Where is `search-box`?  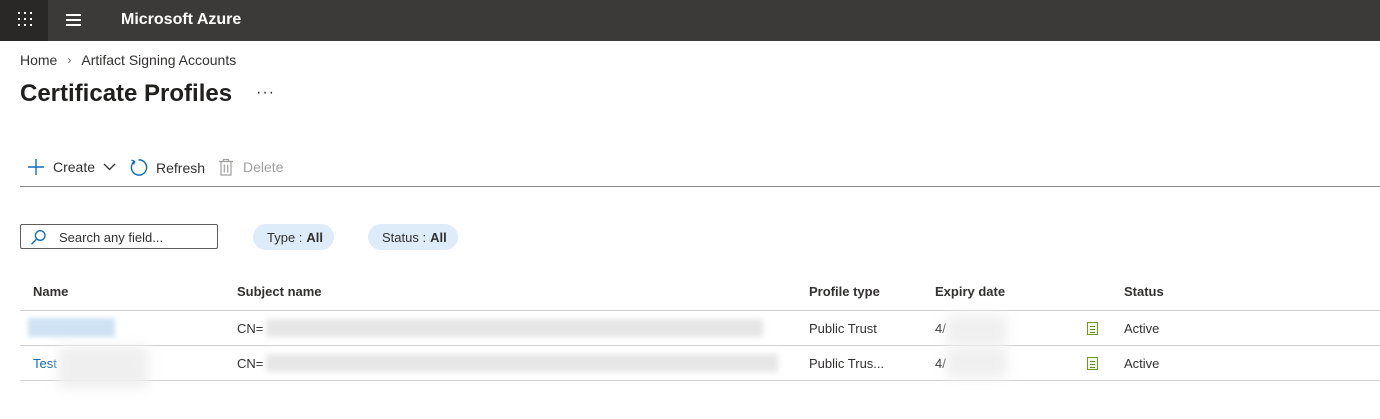
search-box is located at coordinates (119, 236).